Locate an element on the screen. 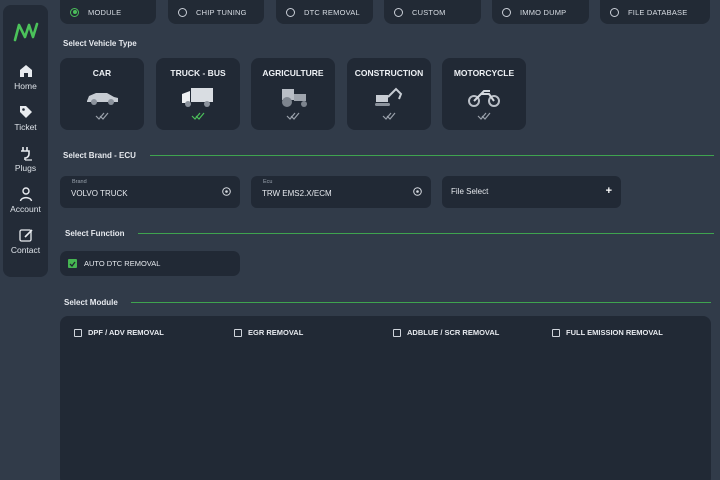  module-option-dpf: DPF / ADV REMOVAL is located at coordinates (119, 332).